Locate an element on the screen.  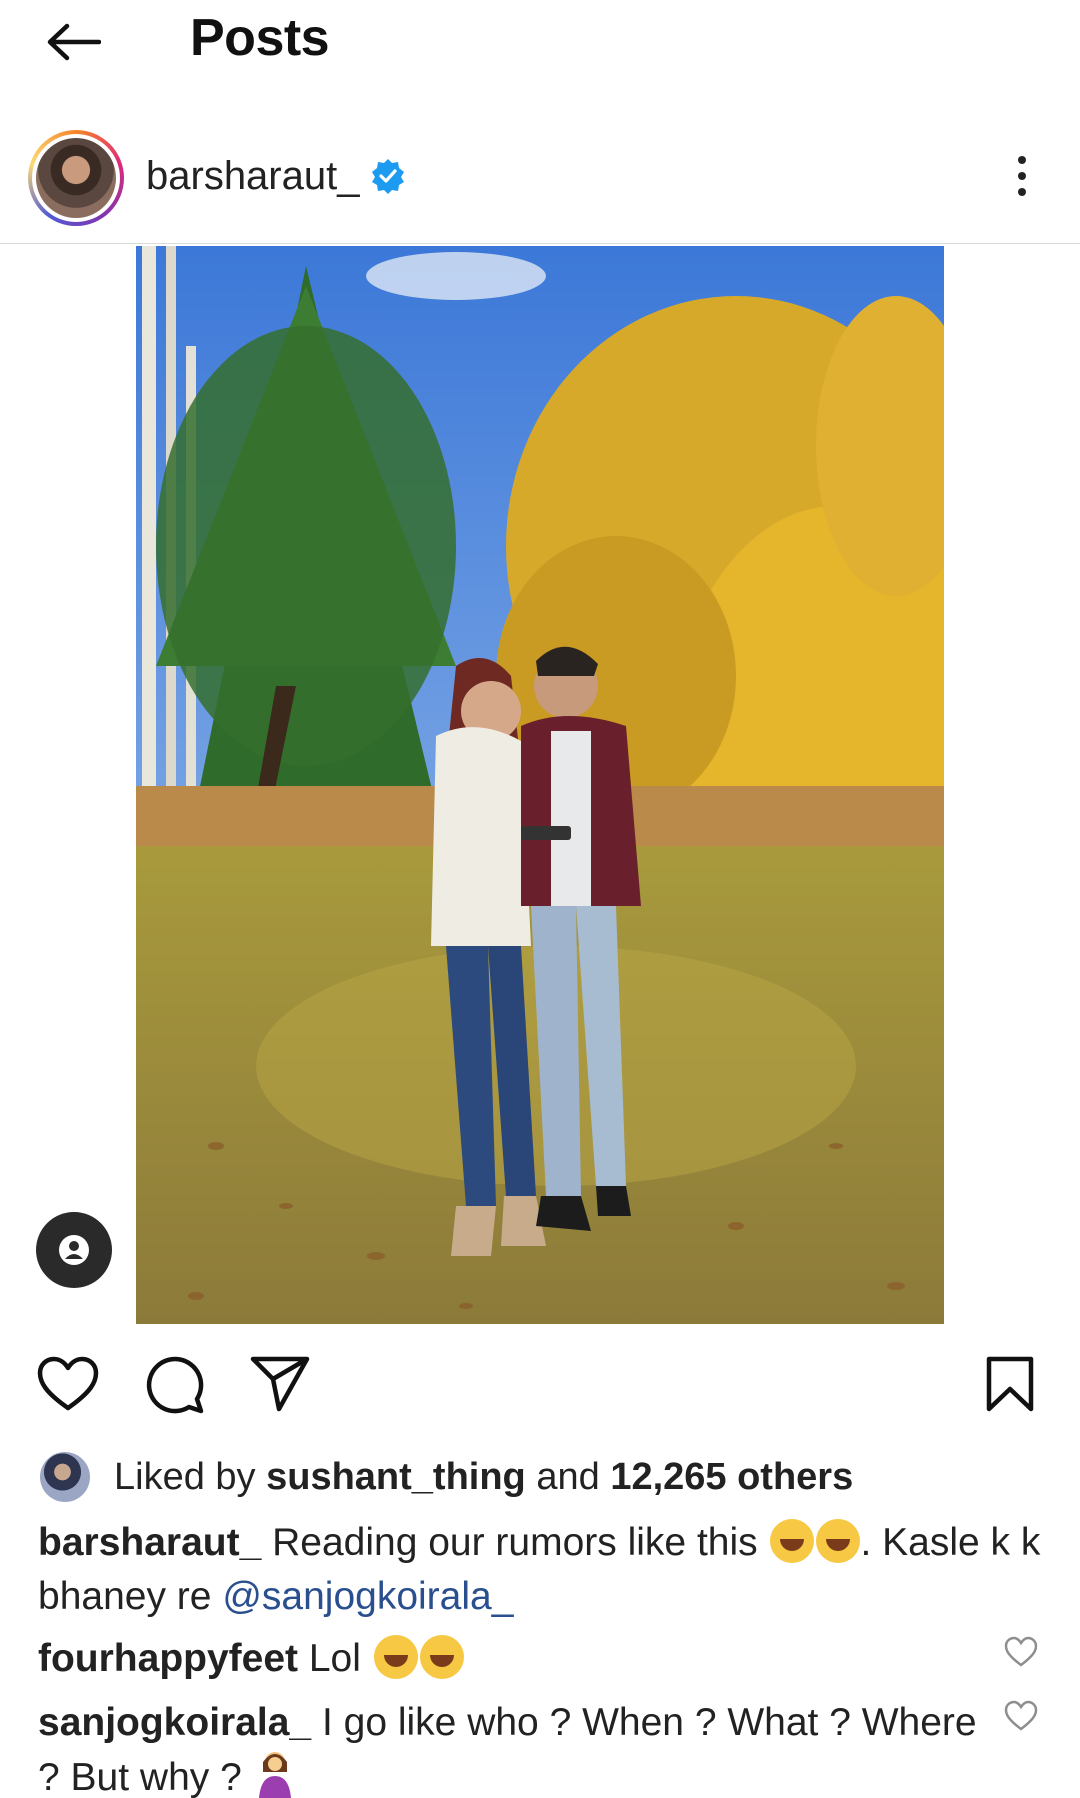
back-button is located at coordinates (73, 42).